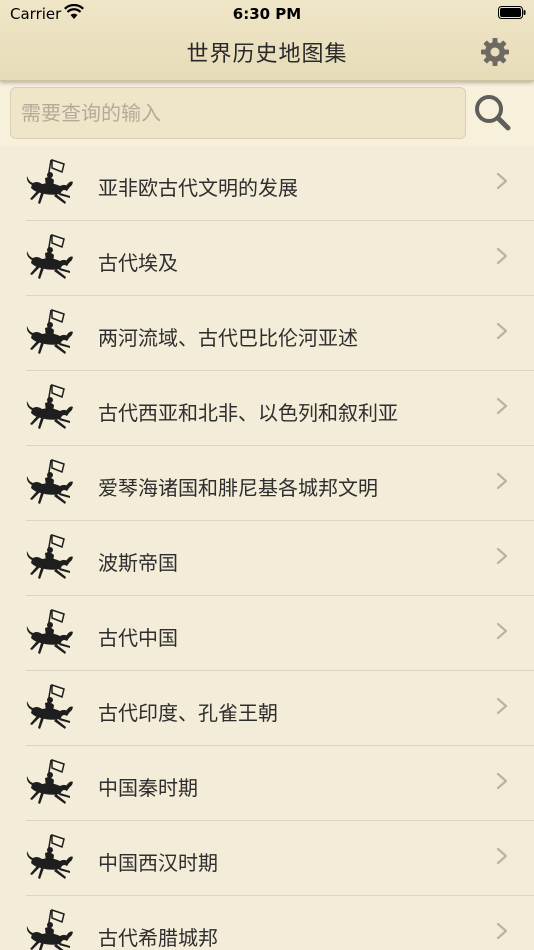  I want to click on list-item-label: 两河流域、古代巴比伦河亚述, so click(228, 338).